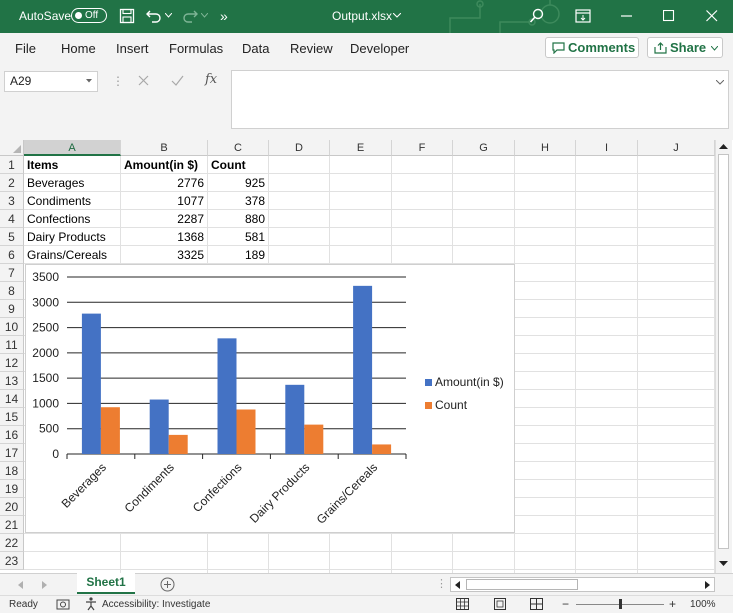 This screenshot has width=733, height=613. What do you see at coordinates (379, 48) in the screenshot?
I see `tab-developer: Developer` at bounding box center [379, 48].